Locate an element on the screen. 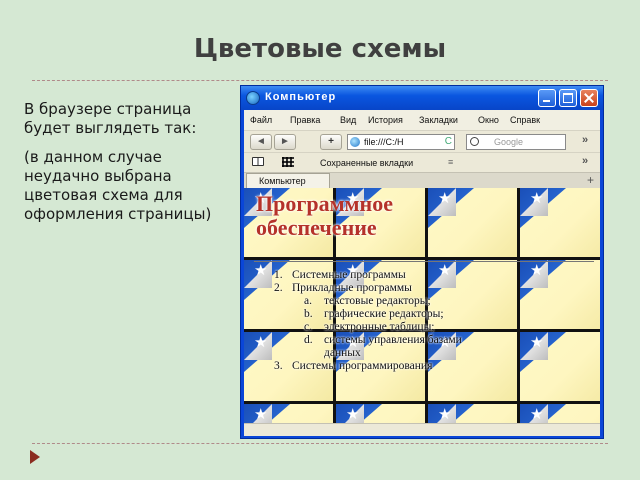 The image size is (640, 480). back-button: ◄ is located at coordinates (261, 142).